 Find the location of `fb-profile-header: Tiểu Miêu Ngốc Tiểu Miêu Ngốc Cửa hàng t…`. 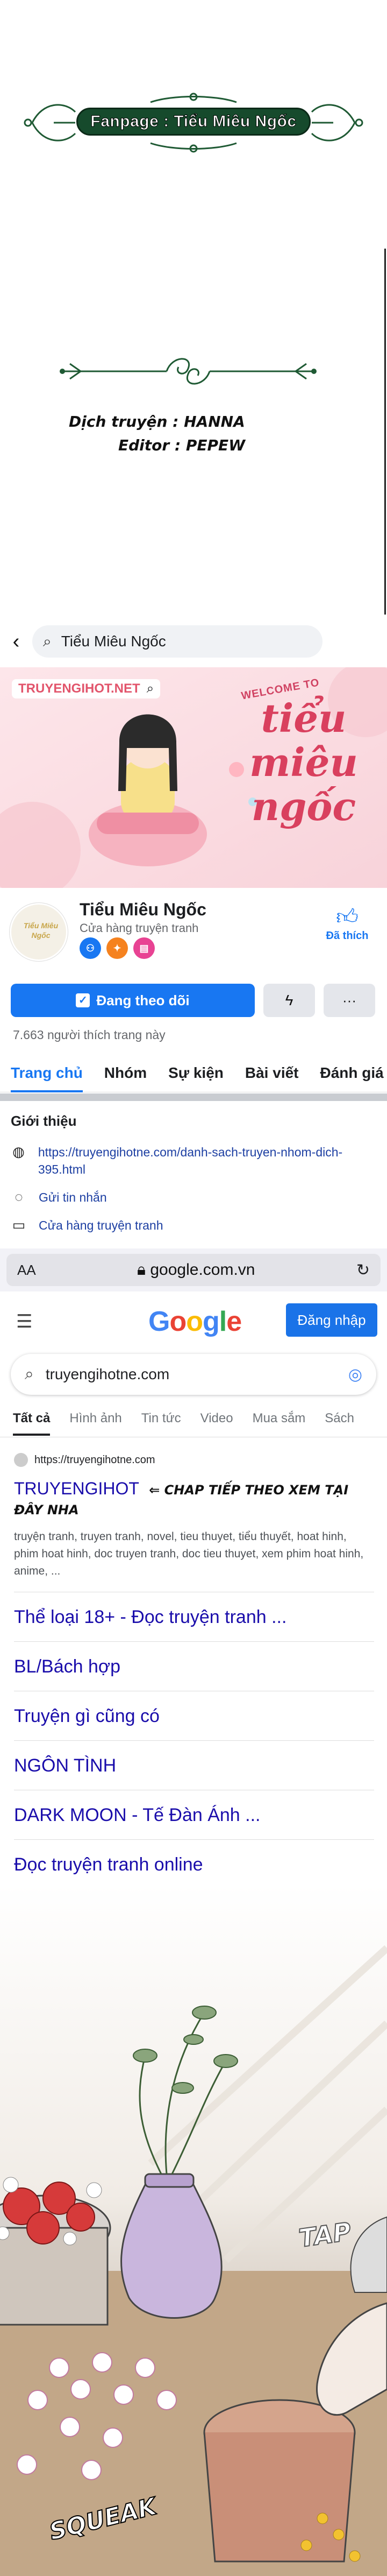

fb-profile-header: Tiểu Miêu Ngốc Tiểu Miêu Ngốc Cửa hàng t… is located at coordinates (193, 926).